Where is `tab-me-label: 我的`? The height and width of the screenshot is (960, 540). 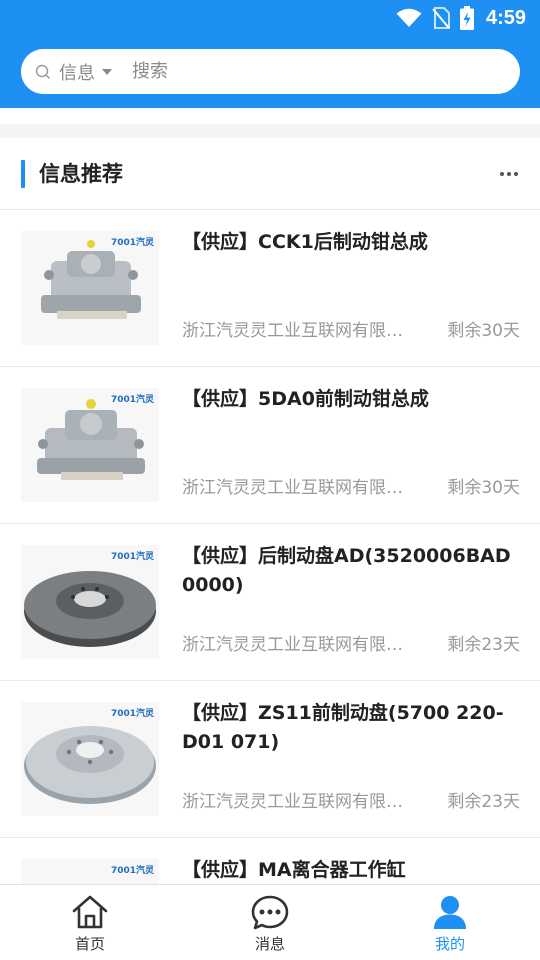
tab-me-label: 我的 is located at coordinates (449, 944).